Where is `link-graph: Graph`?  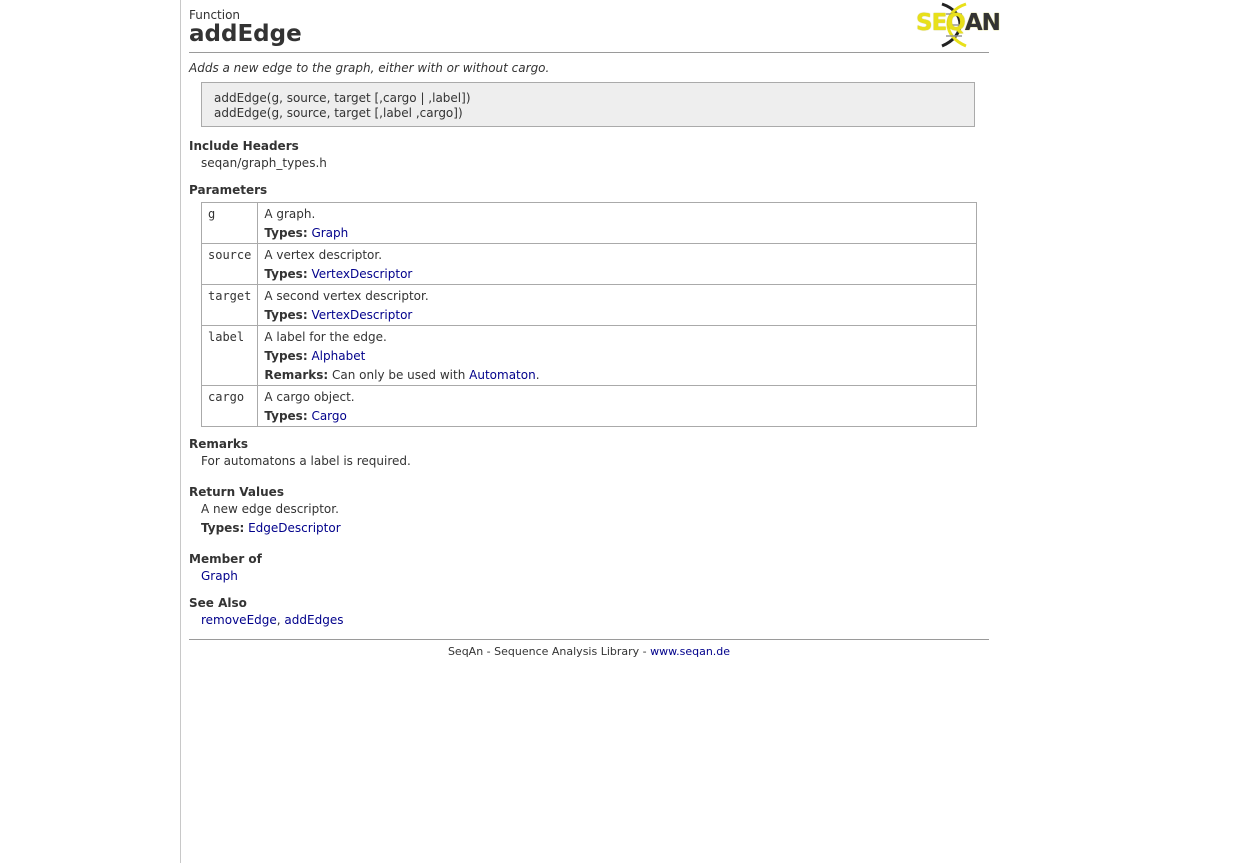 link-graph: Graph is located at coordinates (219, 576).